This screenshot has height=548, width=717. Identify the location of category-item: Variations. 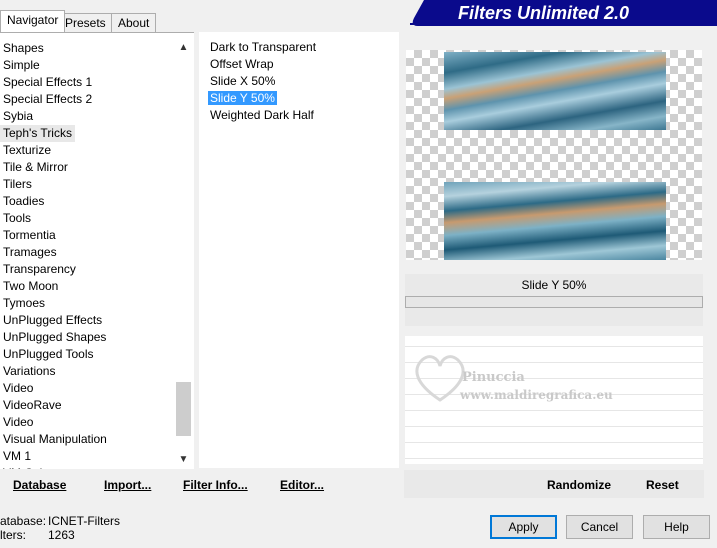
(87, 371).